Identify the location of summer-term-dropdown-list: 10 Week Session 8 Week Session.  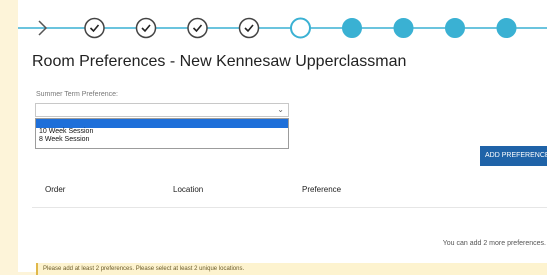
(162, 133).